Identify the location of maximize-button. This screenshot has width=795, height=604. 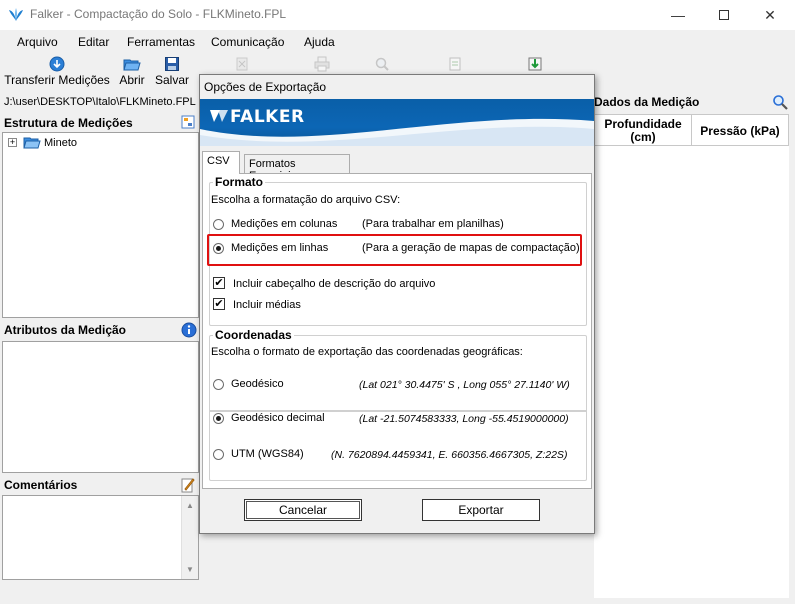
(724, 15).